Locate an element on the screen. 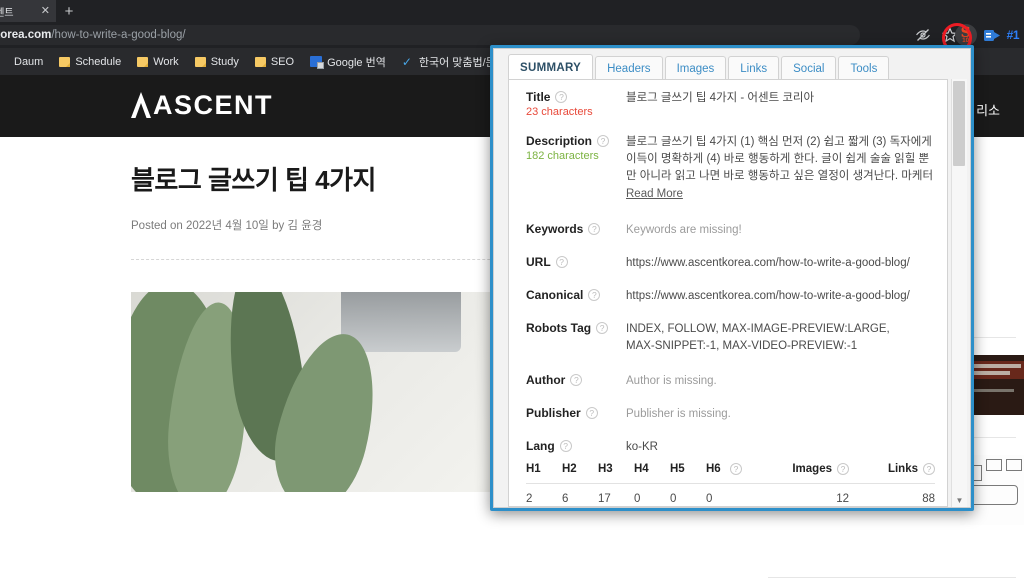 This screenshot has width=1024, height=586. val-h3: 17 is located at coordinates (604, 499).